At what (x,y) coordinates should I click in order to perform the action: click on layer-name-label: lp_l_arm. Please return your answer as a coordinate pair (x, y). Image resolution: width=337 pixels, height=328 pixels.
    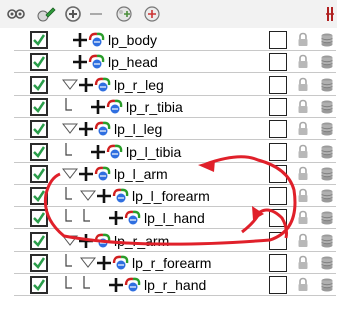
    Looking at the image, I should click on (141, 173).